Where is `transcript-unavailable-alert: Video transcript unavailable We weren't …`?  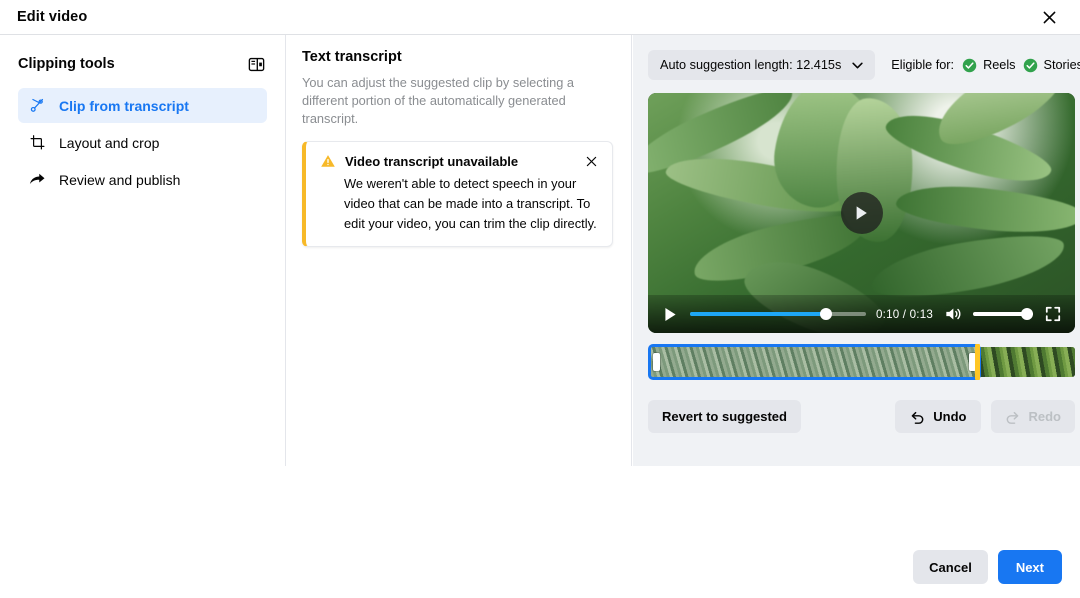 transcript-unavailable-alert: Video transcript unavailable We weren't … is located at coordinates (457, 194).